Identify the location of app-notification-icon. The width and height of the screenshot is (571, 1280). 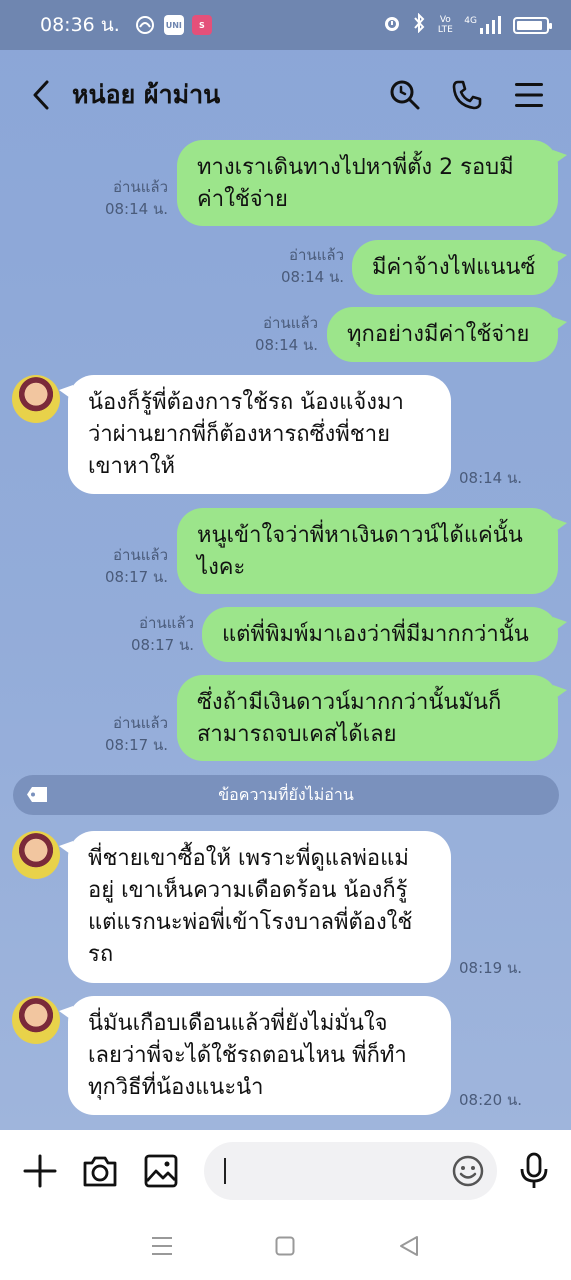
(145, 25).